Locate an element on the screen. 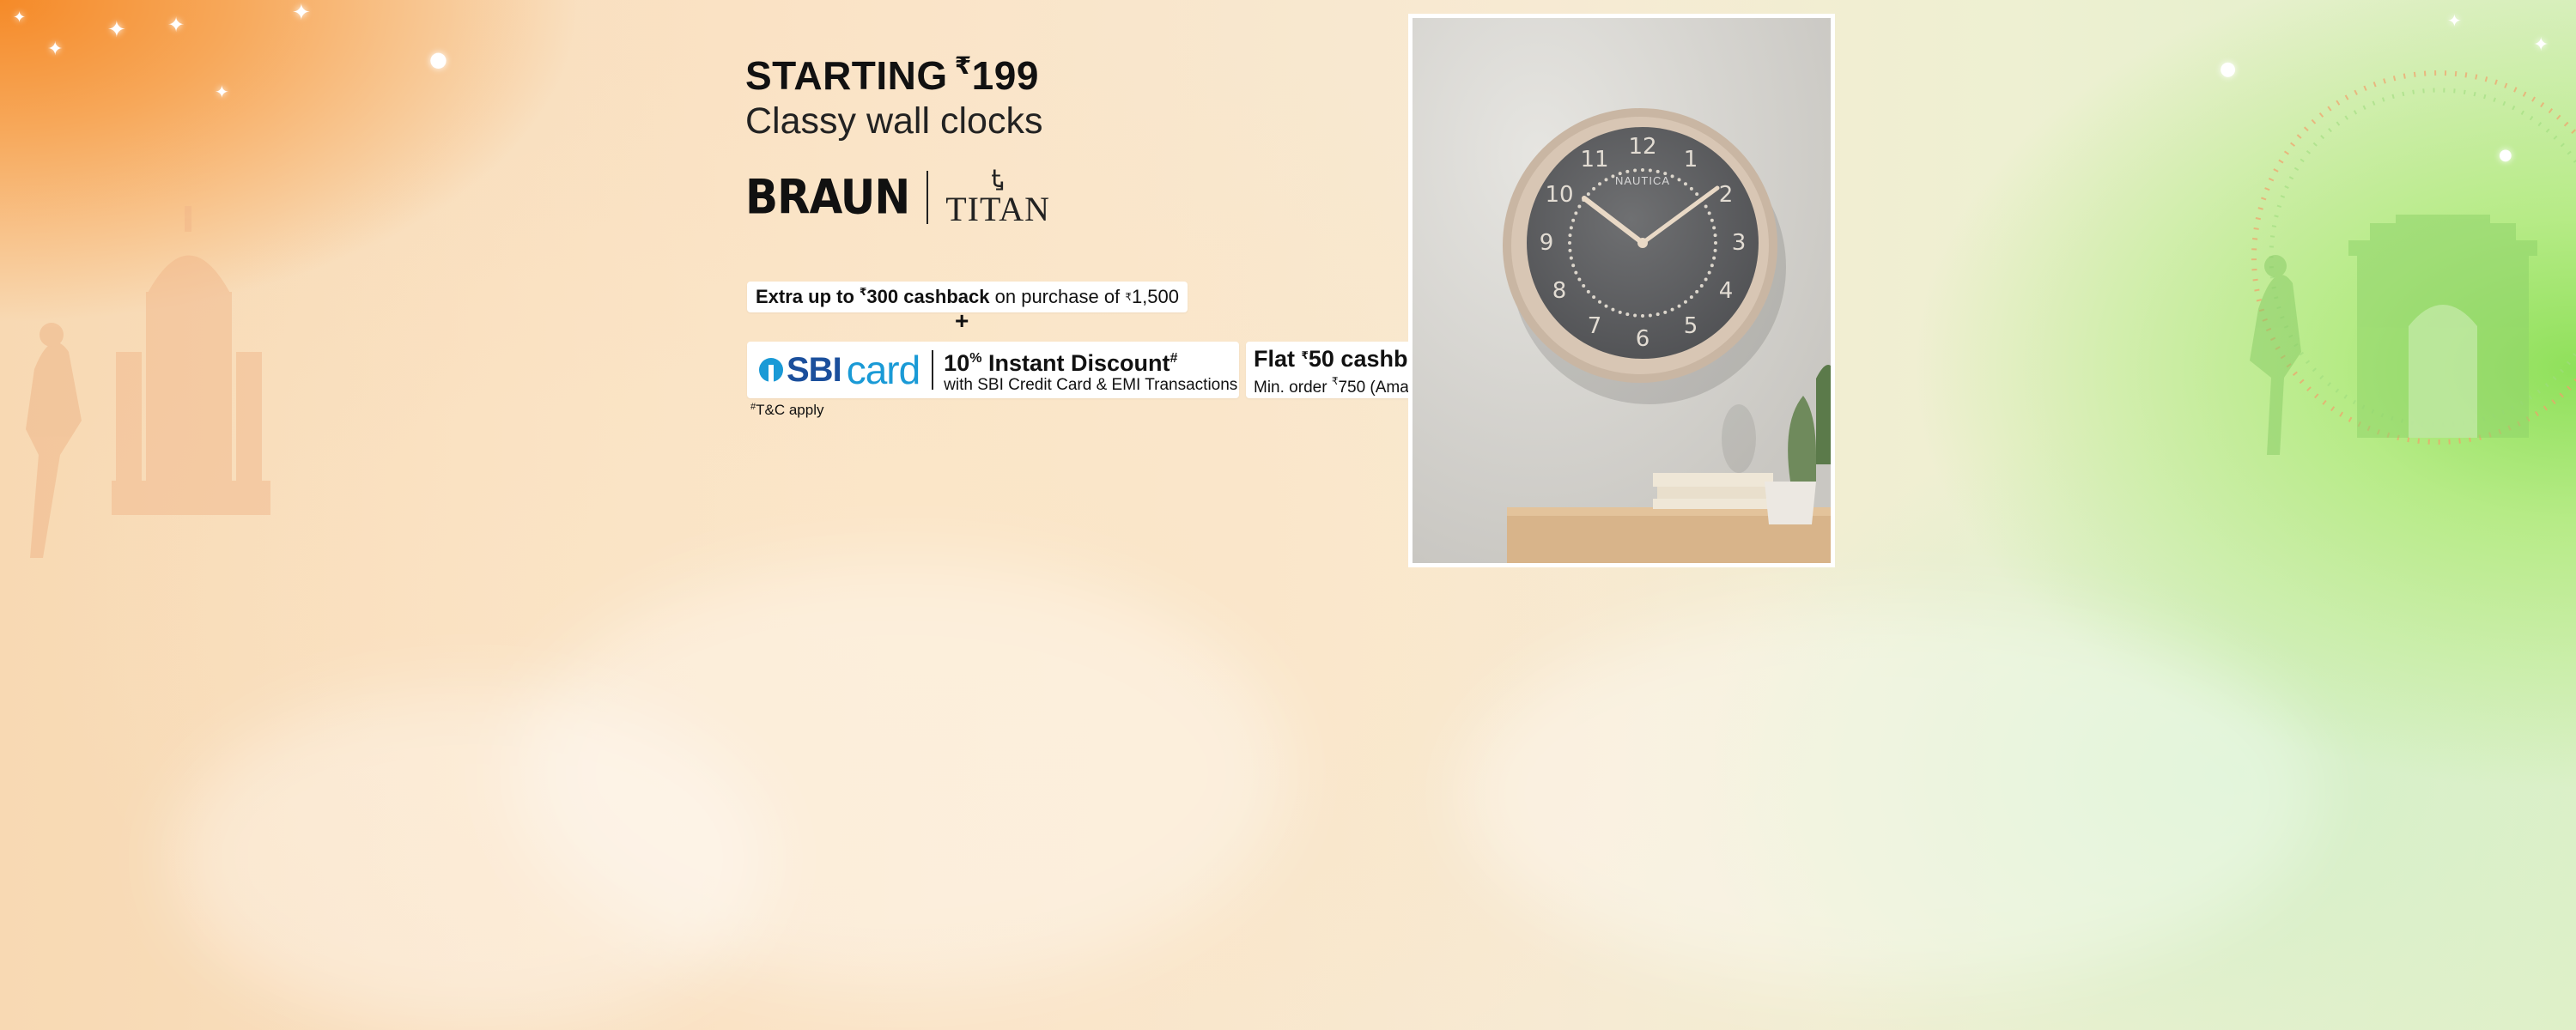 The width and height of the screenshot is (2576, 1030). discount-percent: % is located at coordinates (976, 358).